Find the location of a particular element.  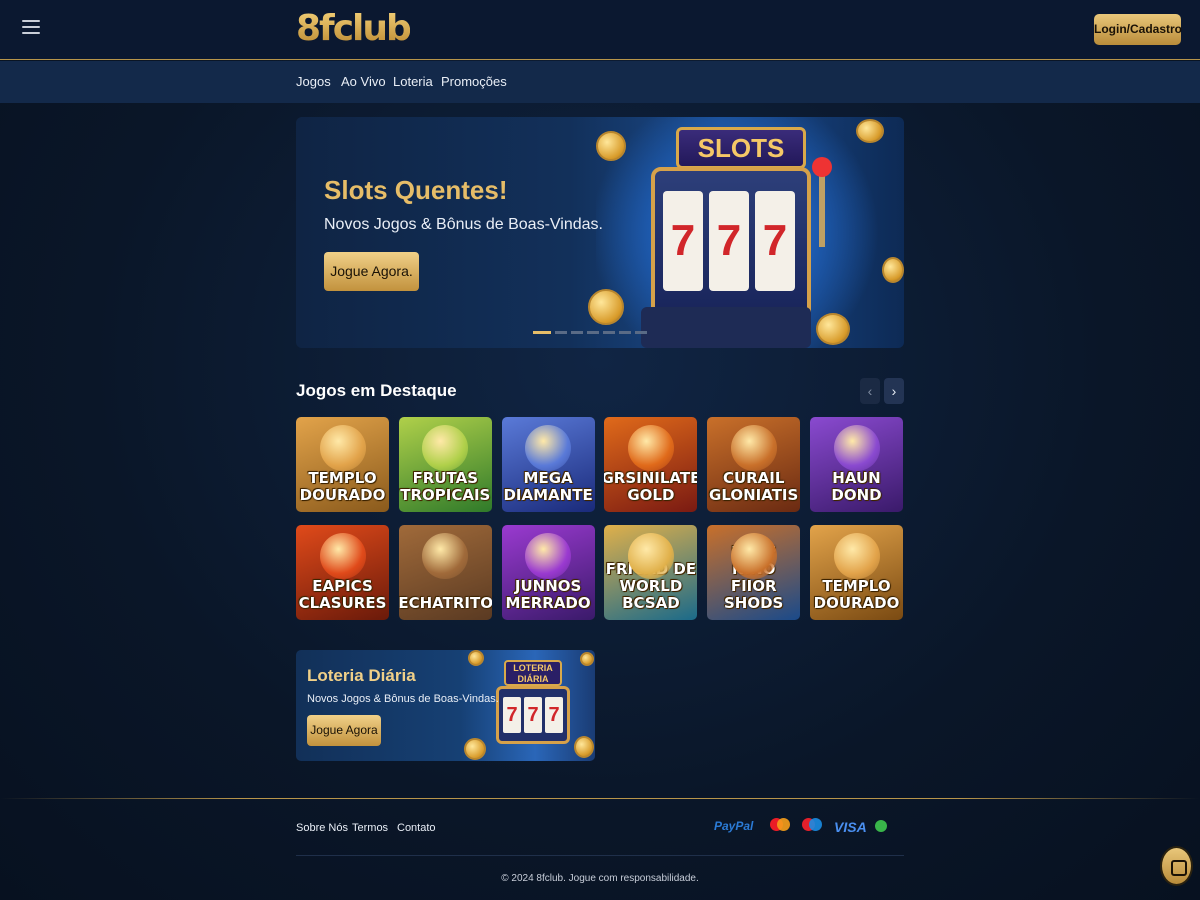

paypal-icon: PayPal is located at coordinates (734, 826).